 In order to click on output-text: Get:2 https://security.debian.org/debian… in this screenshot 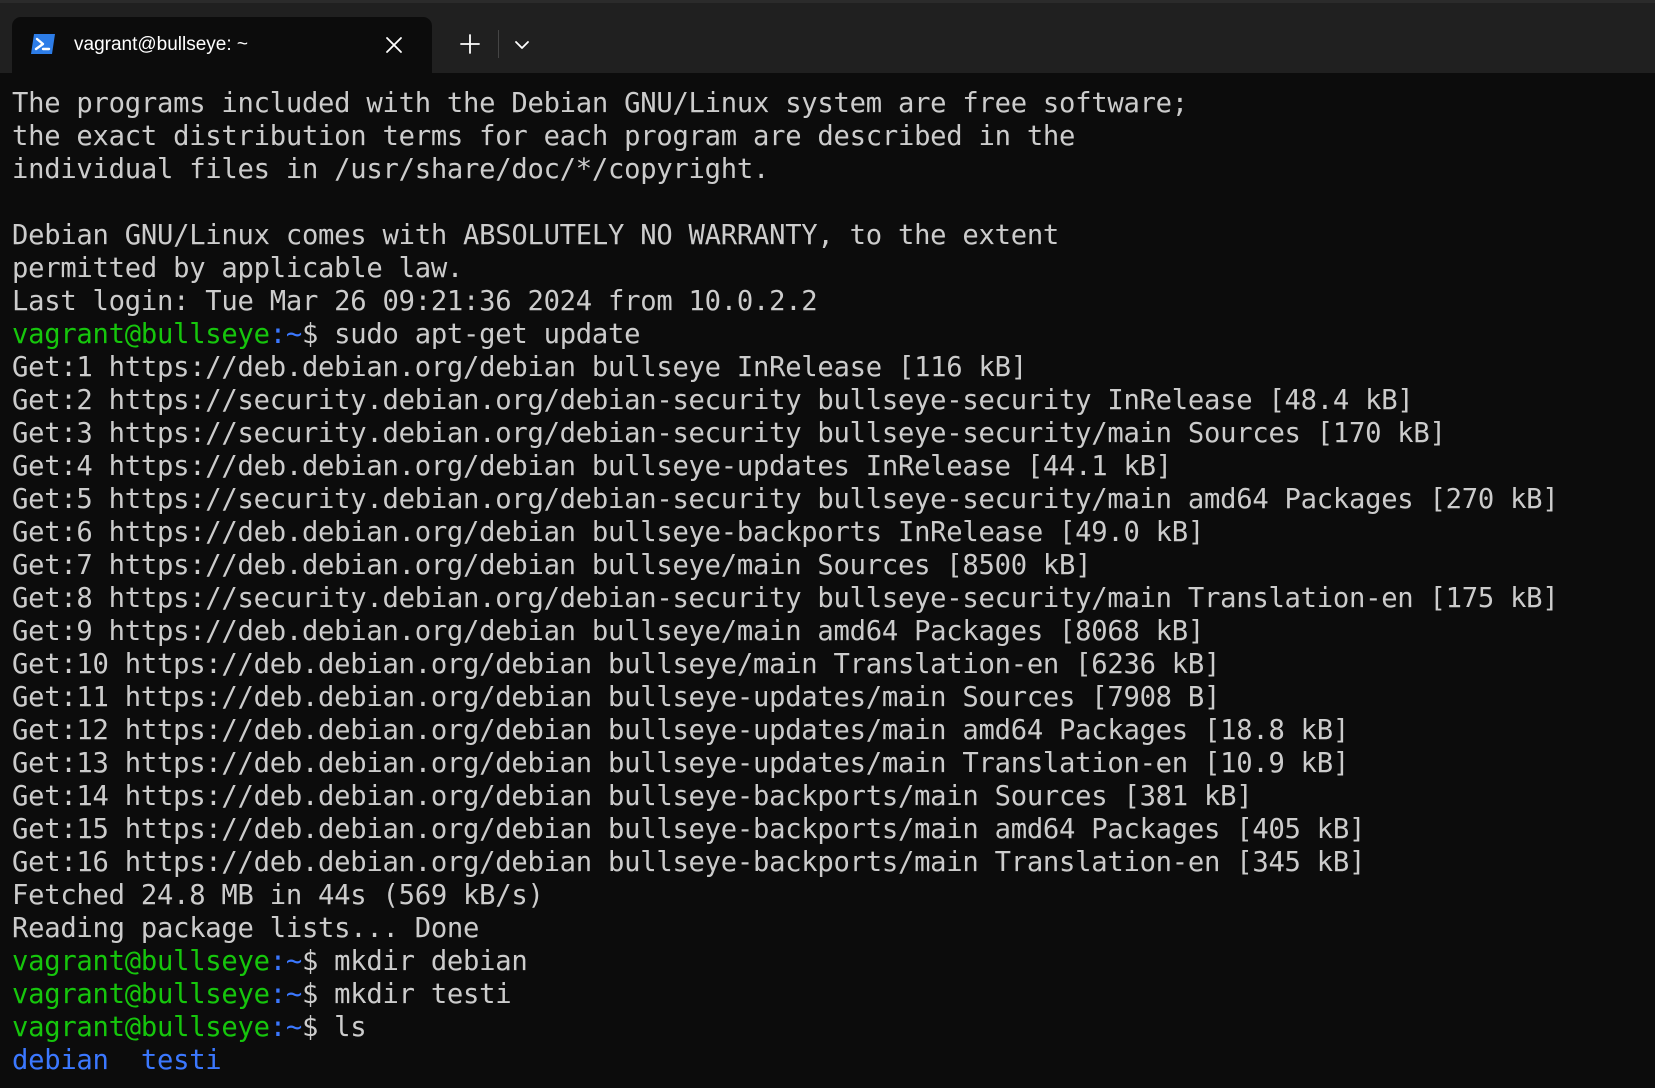, I will do `click(713, 400)`.